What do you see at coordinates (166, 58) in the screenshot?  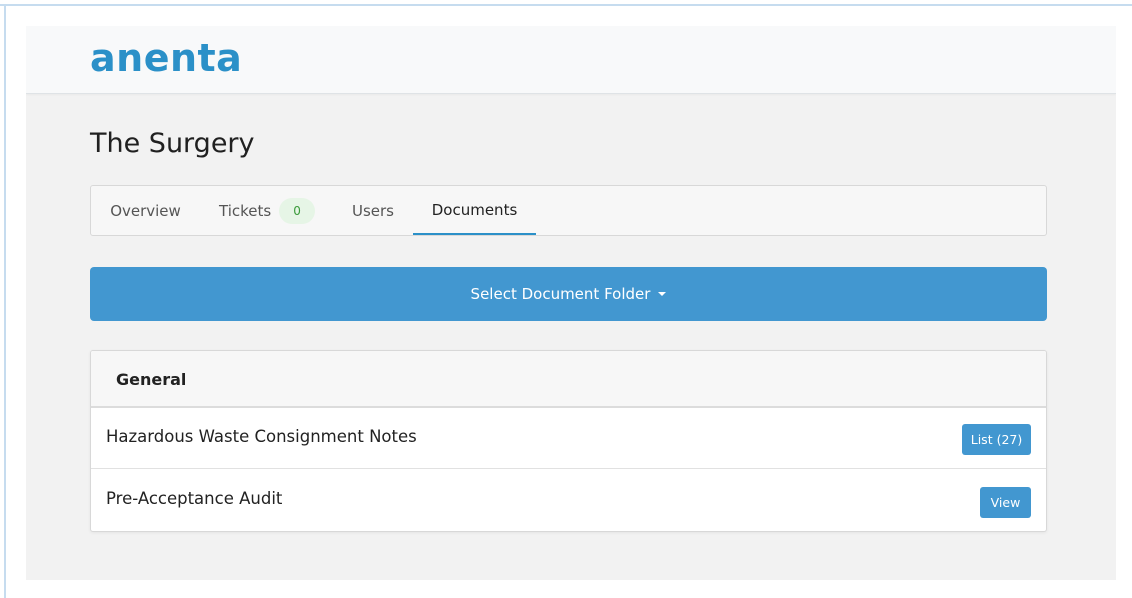 I see `anenta-logo: anenta` at bounding box center [166, 58].